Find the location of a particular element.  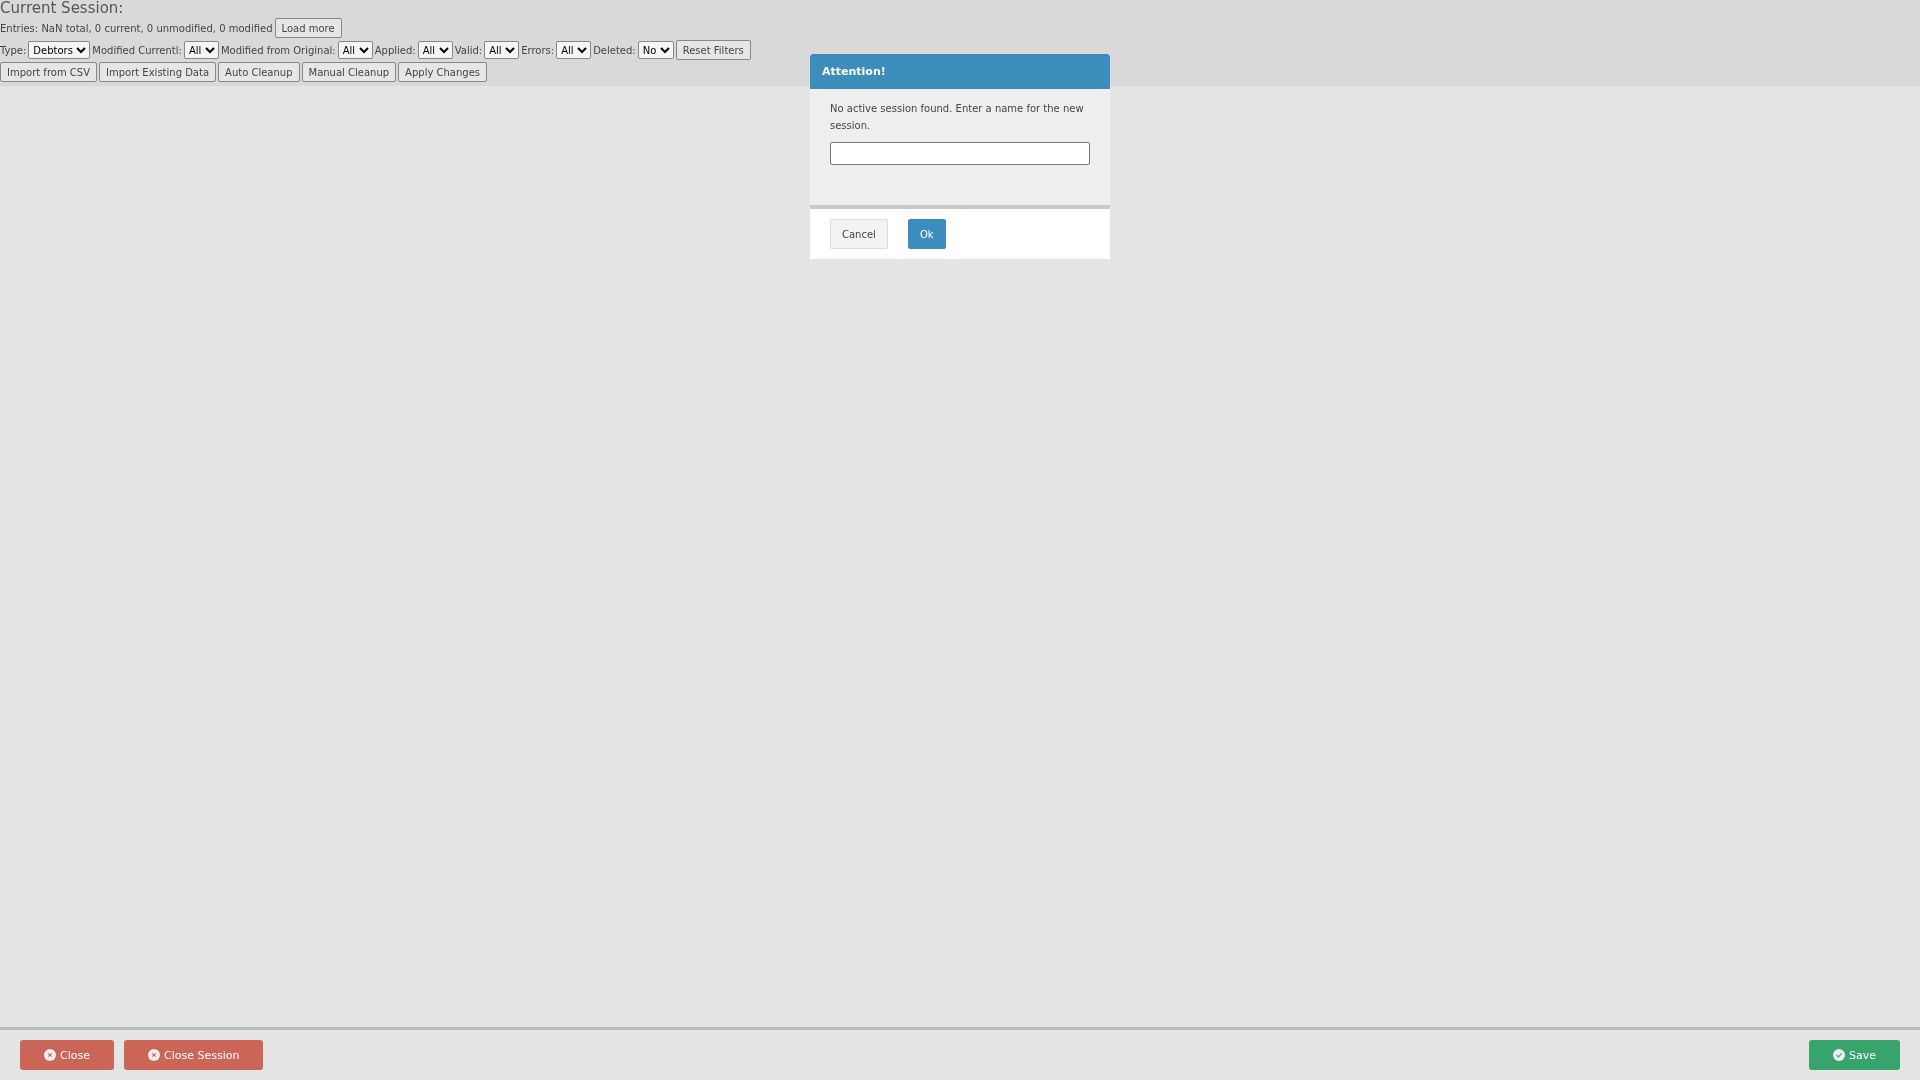

action-button: Import Existing Data is located at coordinates (158, 72).